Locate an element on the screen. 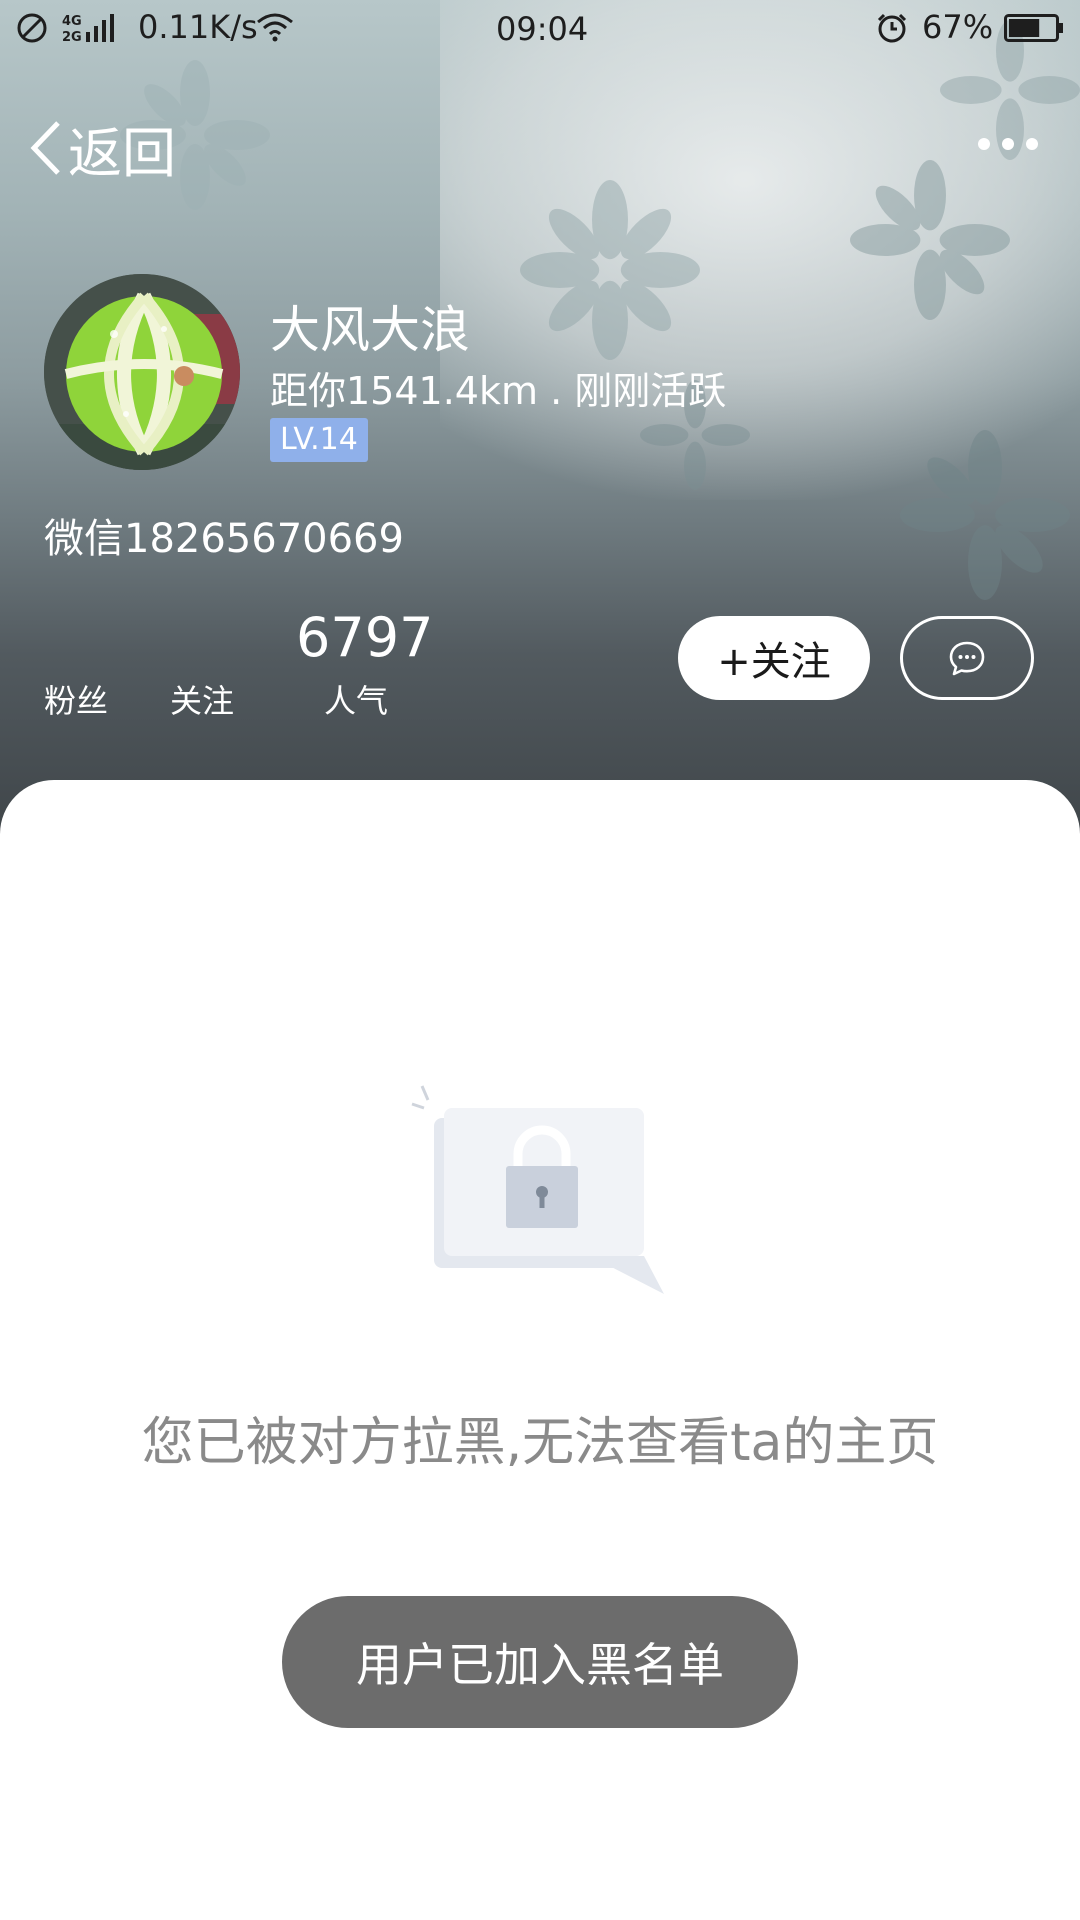  wechat-id: 微信18265670669 is located at coordinates (224, 539).